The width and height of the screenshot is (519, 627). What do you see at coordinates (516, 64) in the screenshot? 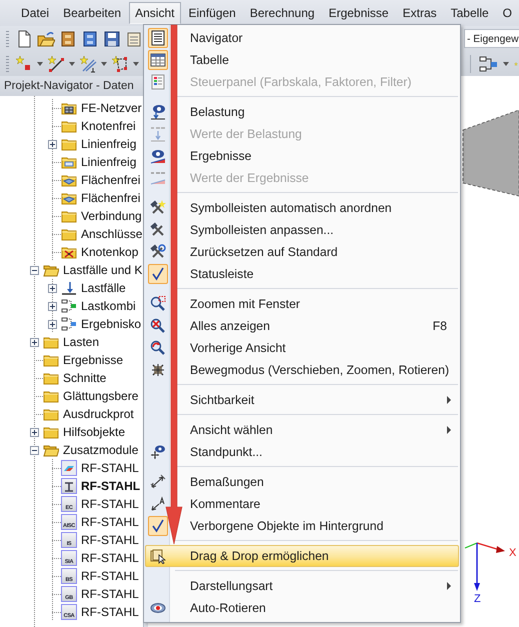
I see `star-icon` at bounding box center [516, 64].